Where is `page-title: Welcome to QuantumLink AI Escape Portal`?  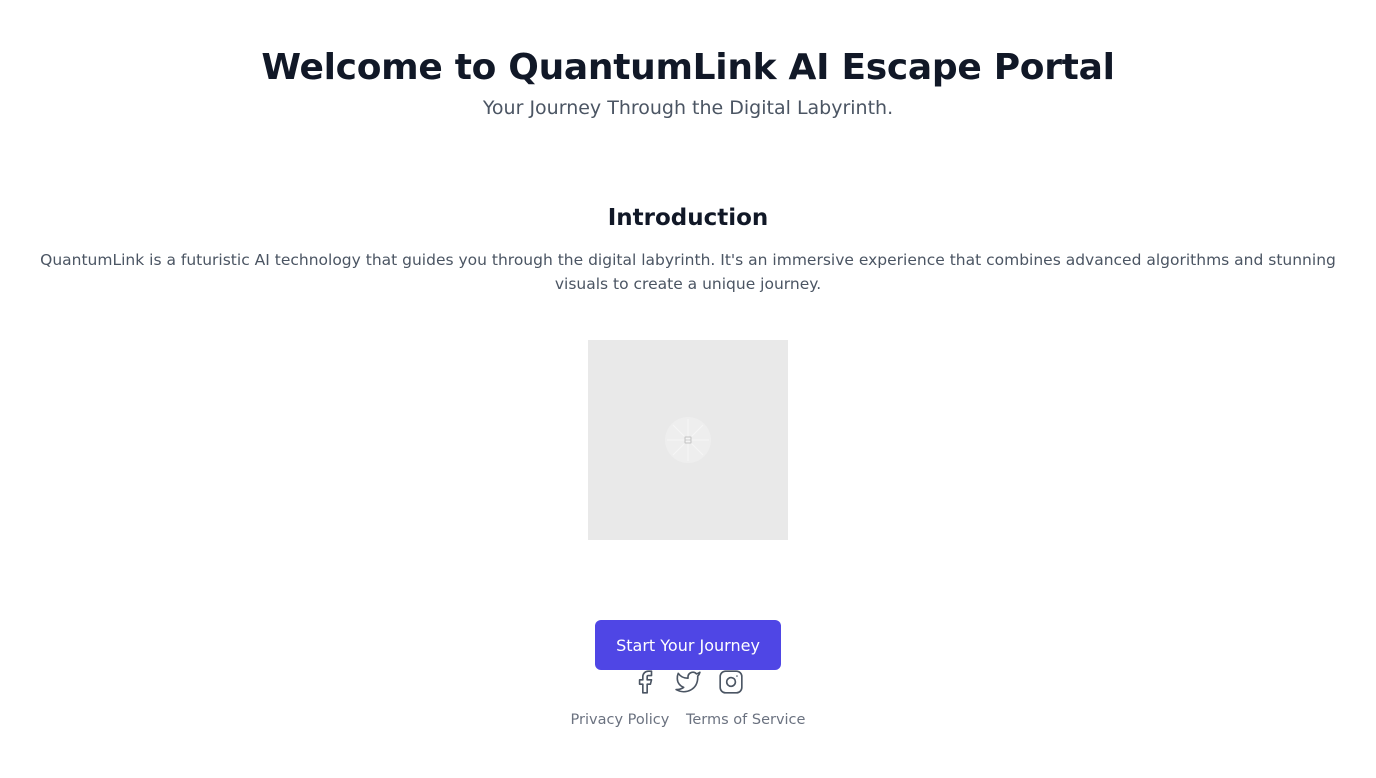 page-title: Welcome to QuantumLink AI Escape Portal is located at coordinates (688, 67).